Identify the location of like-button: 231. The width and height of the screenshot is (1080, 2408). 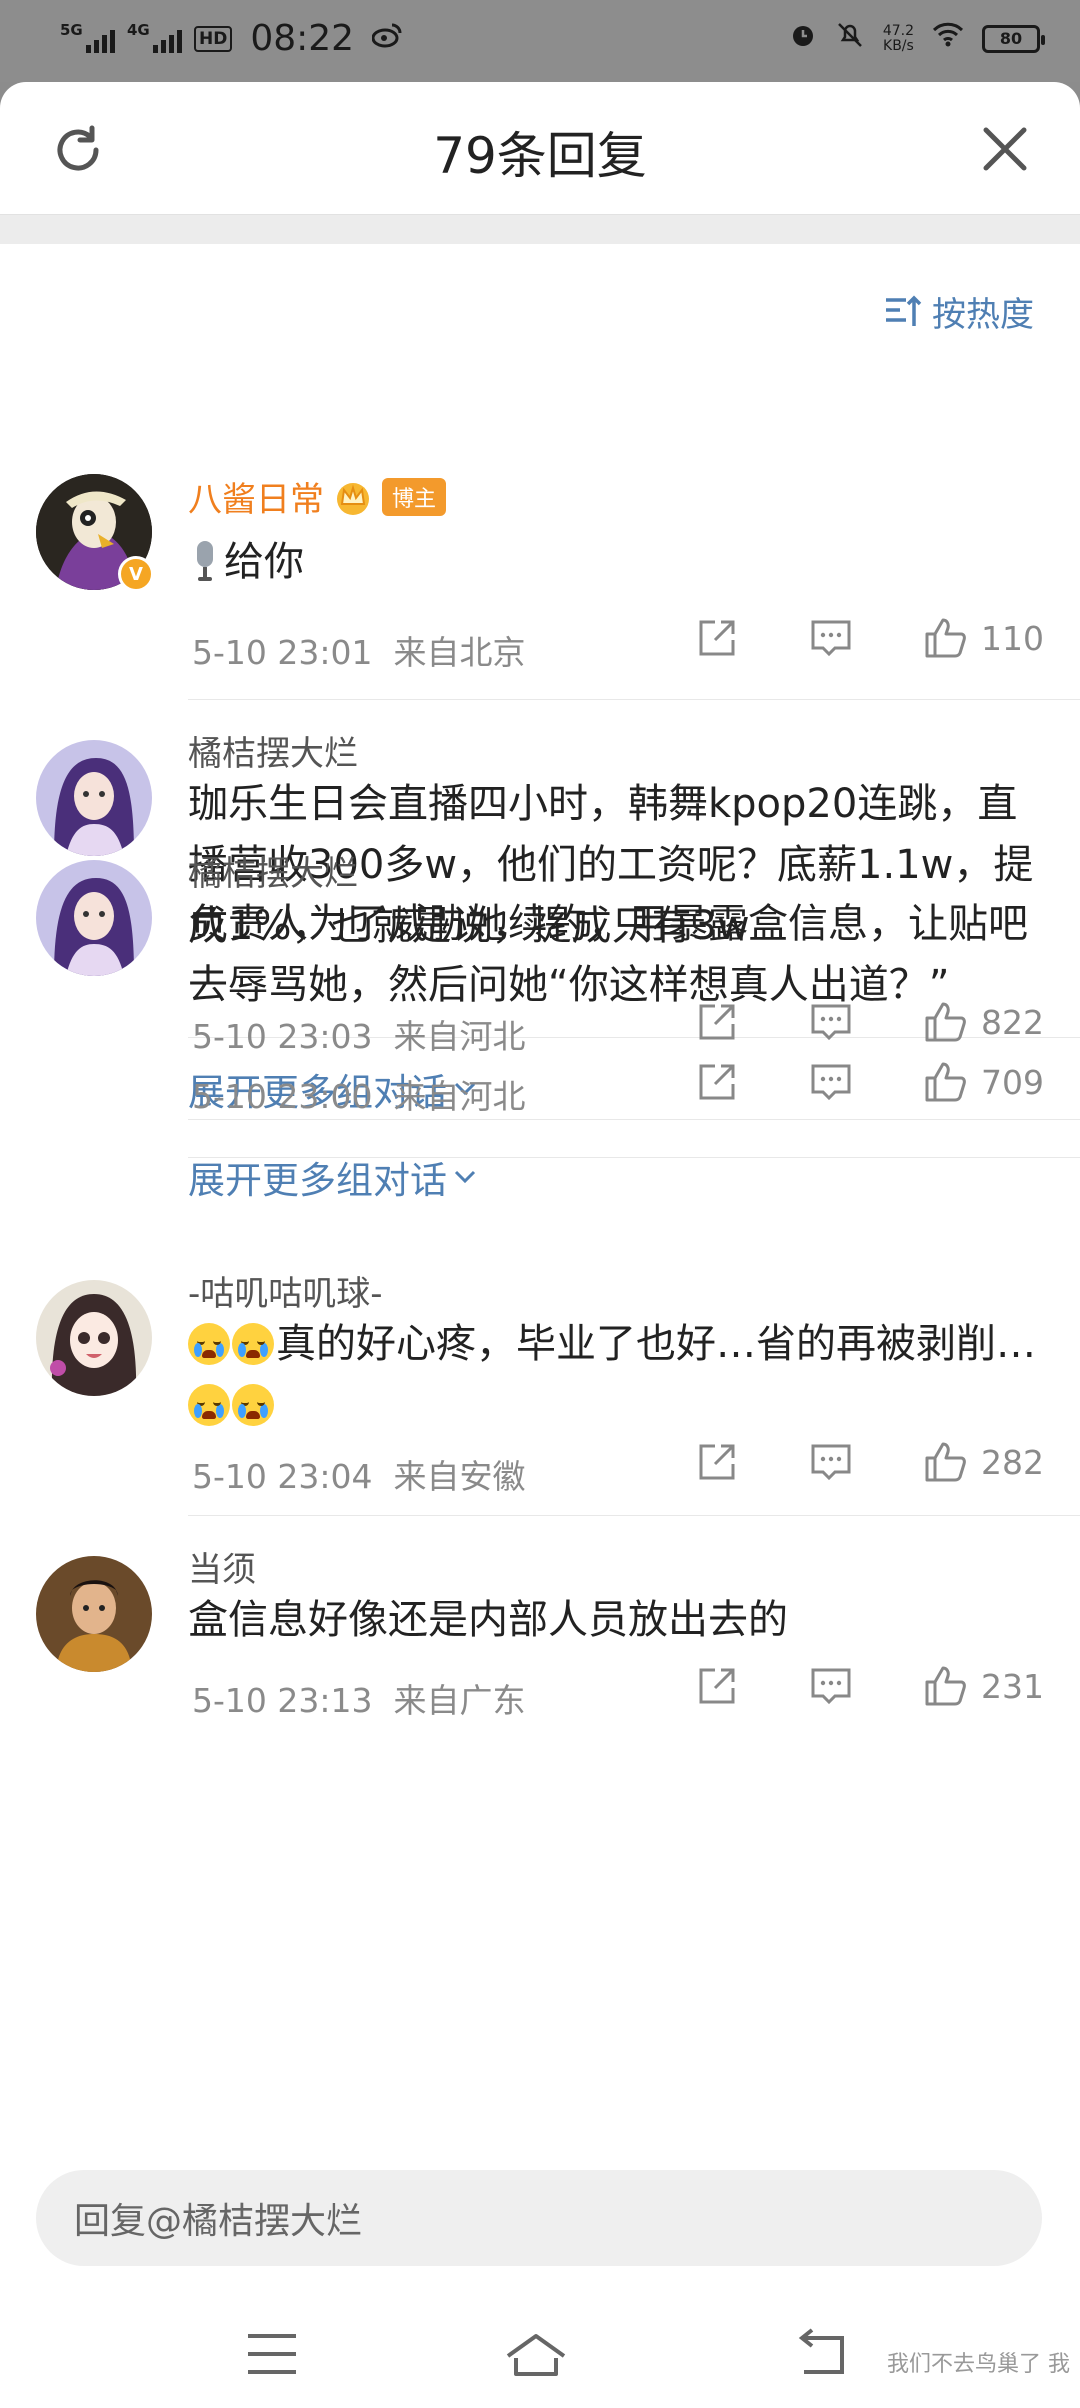
(983, 1686).